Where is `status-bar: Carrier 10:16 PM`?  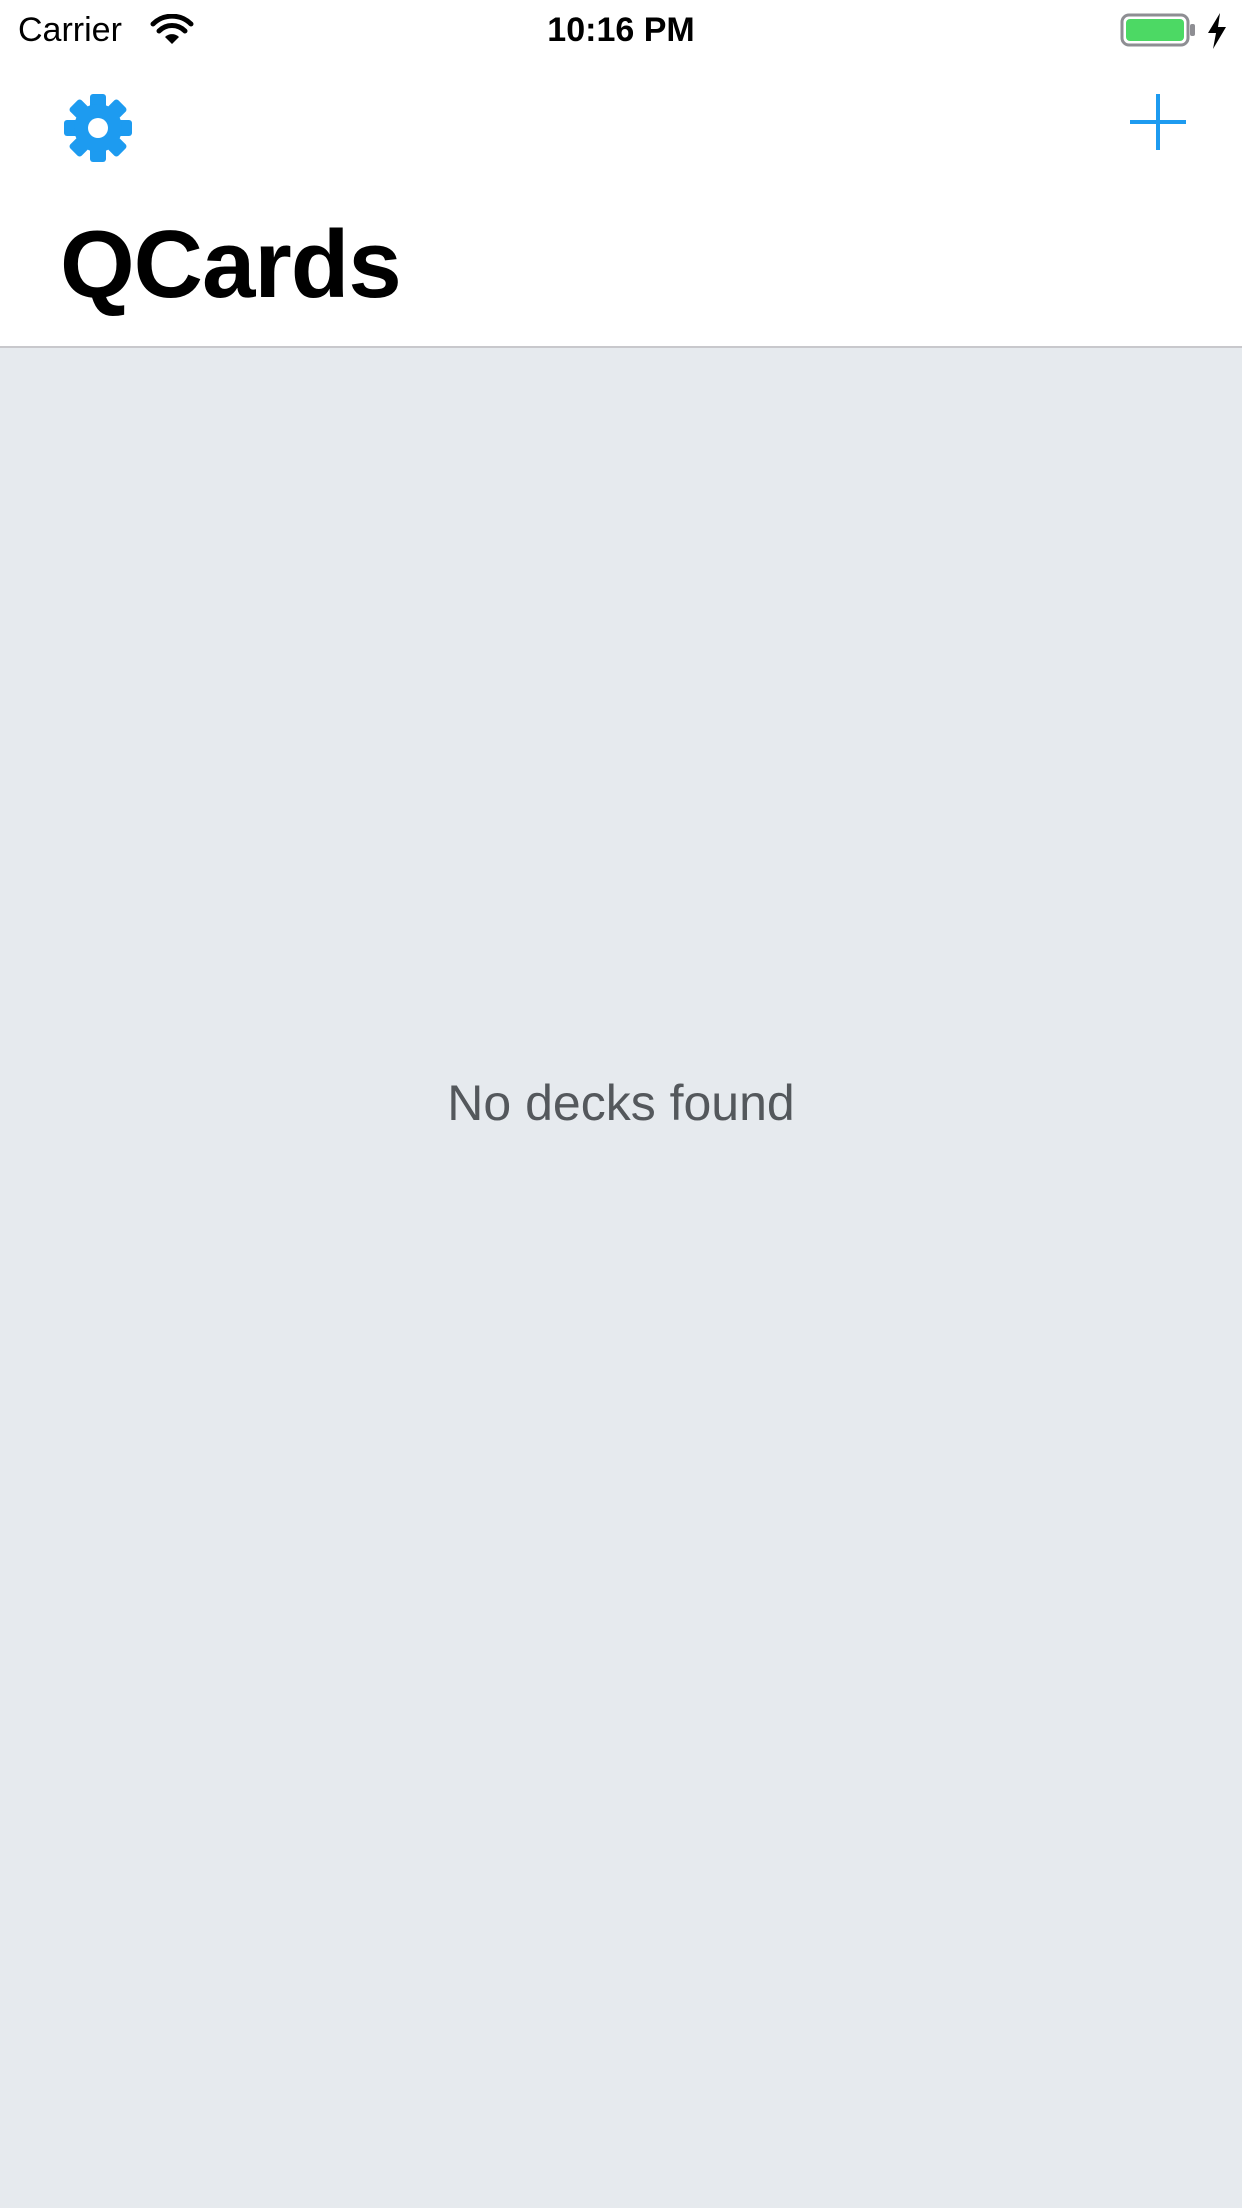 status-bar: Carrier 10:16 PM is located at coordinates (621, 30).